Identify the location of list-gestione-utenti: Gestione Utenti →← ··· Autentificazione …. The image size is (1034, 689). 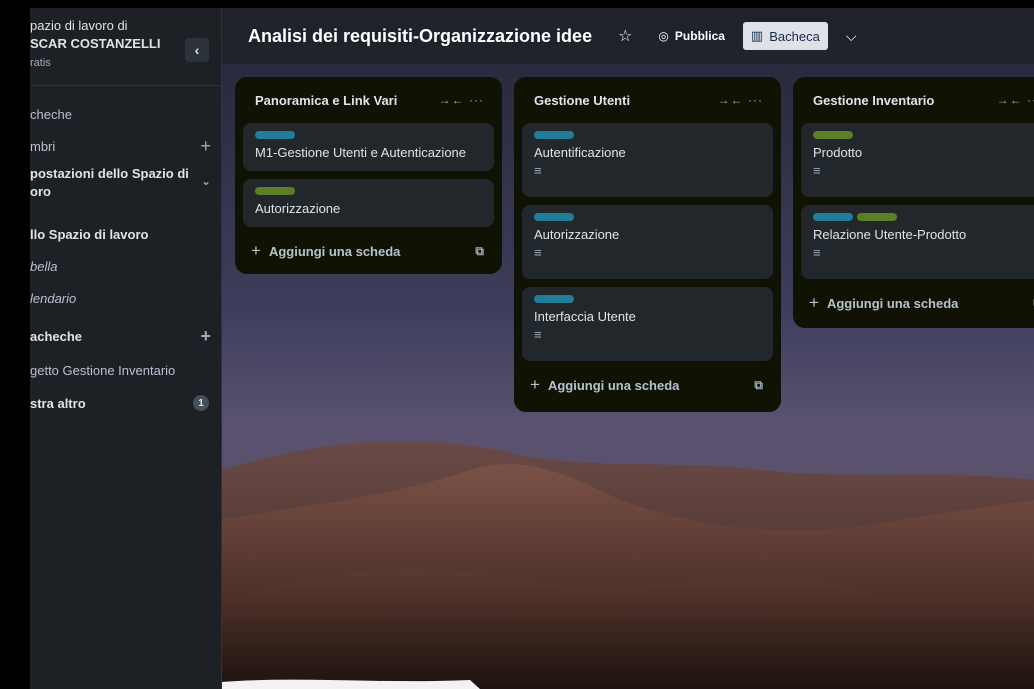
(647, 244).